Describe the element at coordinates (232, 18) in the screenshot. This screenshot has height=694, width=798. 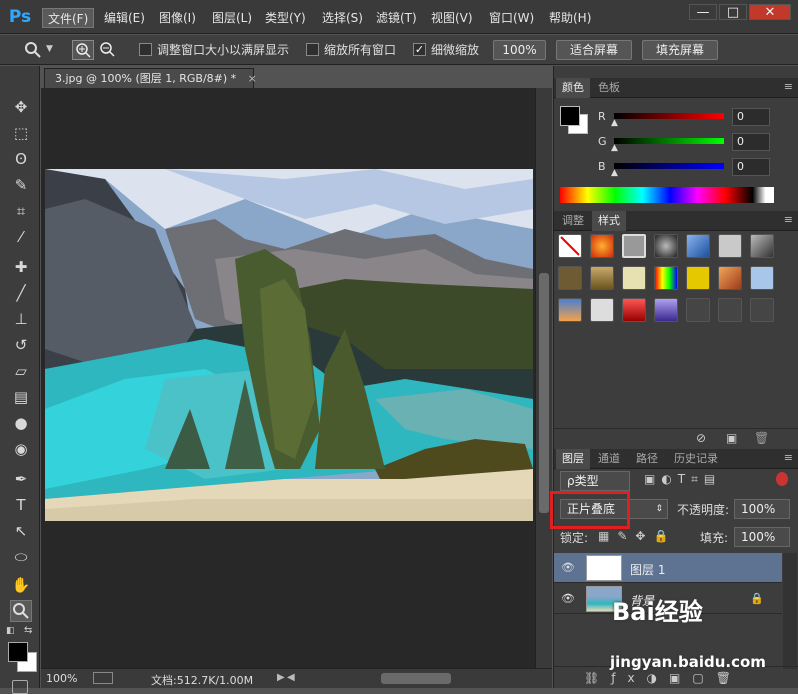
I see `menu-layer: 图层(L)` at that location.